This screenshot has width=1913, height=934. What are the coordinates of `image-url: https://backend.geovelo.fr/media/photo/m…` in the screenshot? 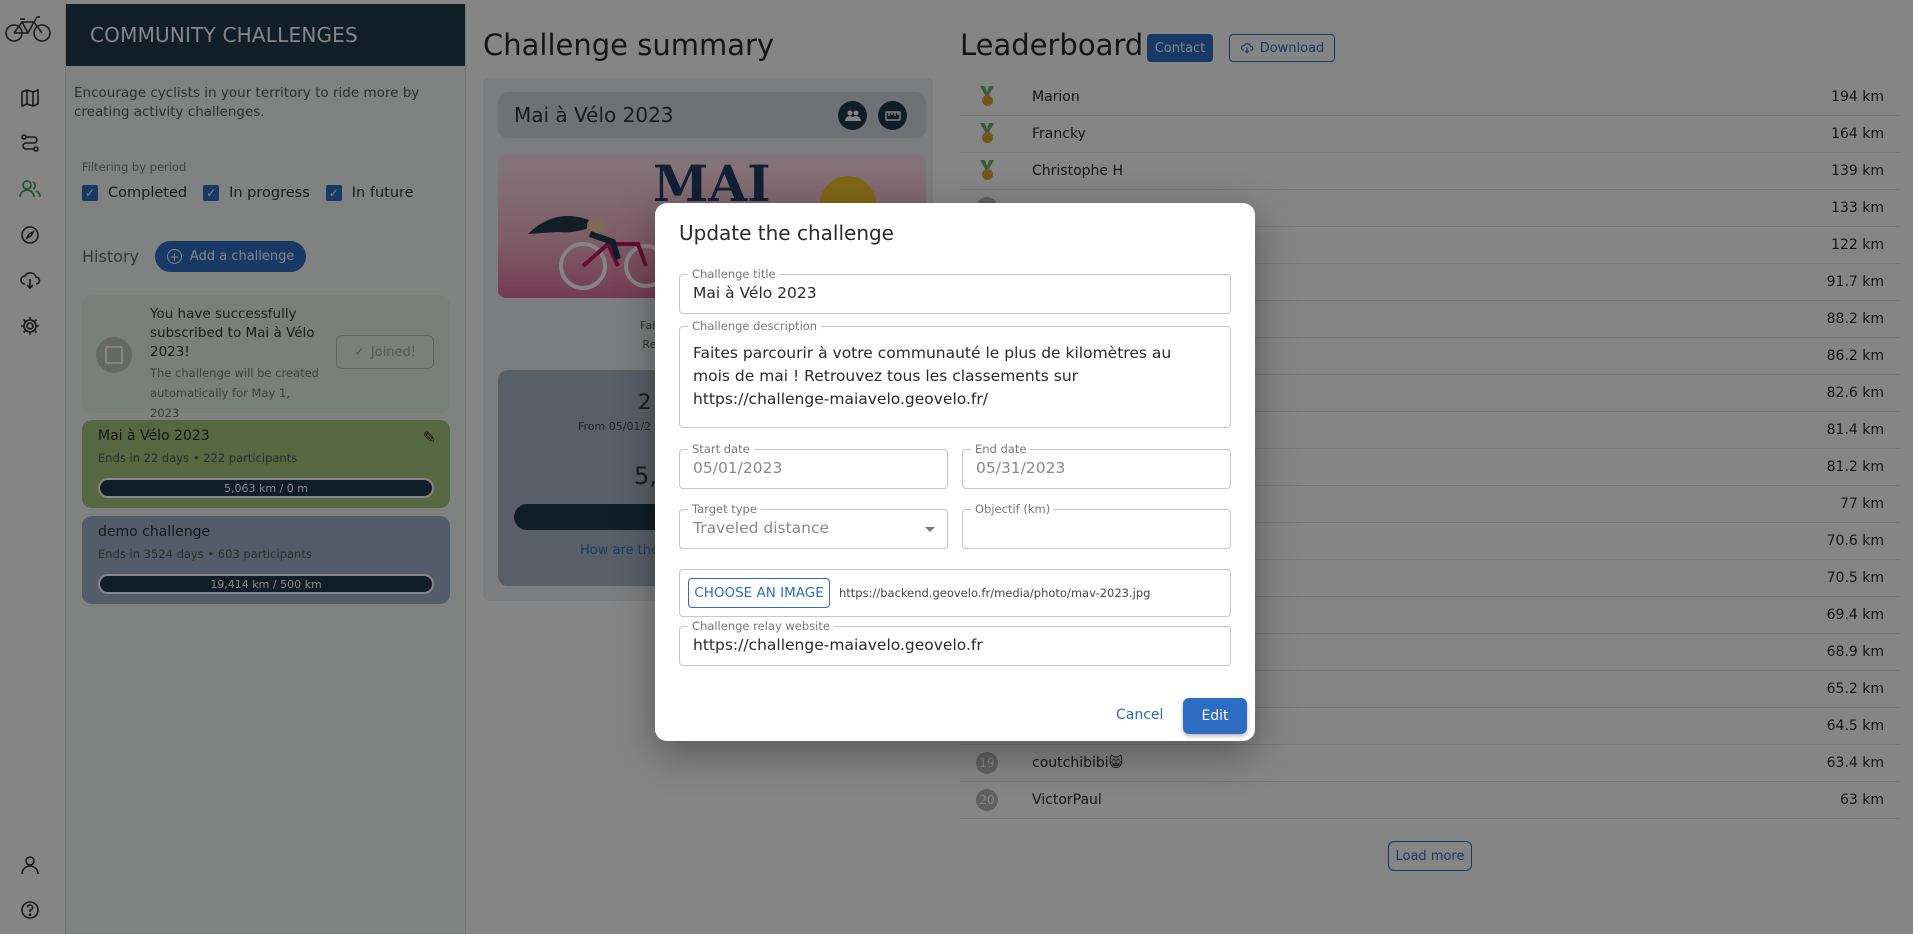 It's located at (995, 593).